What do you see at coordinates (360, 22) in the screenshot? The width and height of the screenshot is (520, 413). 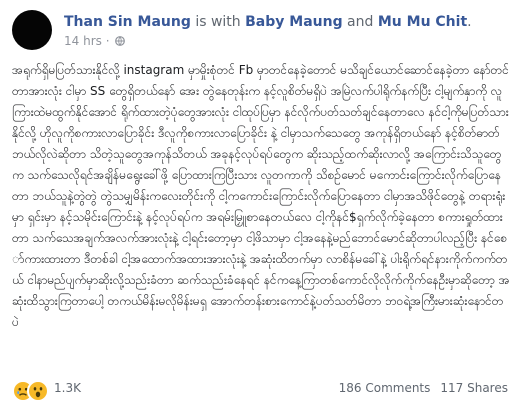 I see `and-text: and` at bounding box center [360, 22].